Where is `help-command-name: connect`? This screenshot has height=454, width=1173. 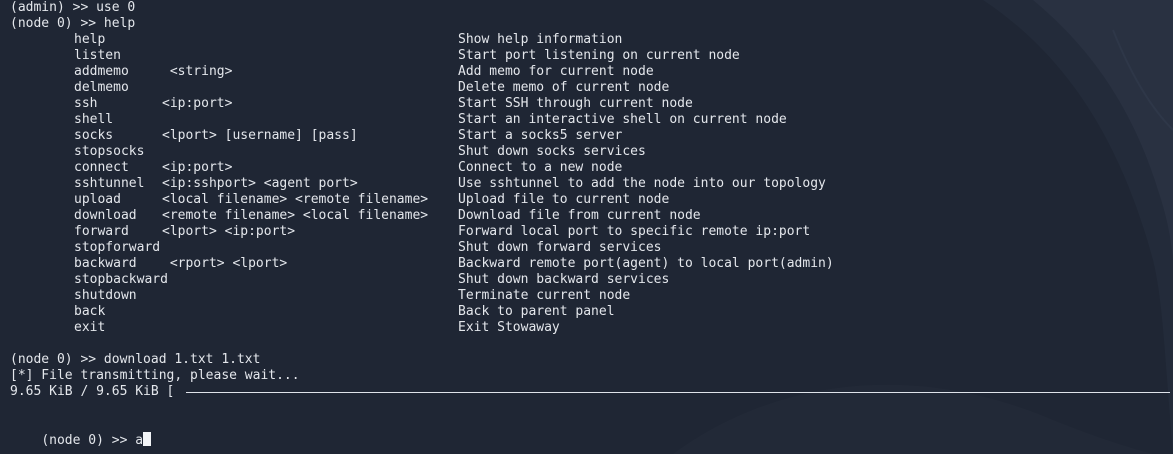
help-command-name: connect is located at coordinates (101, 167).